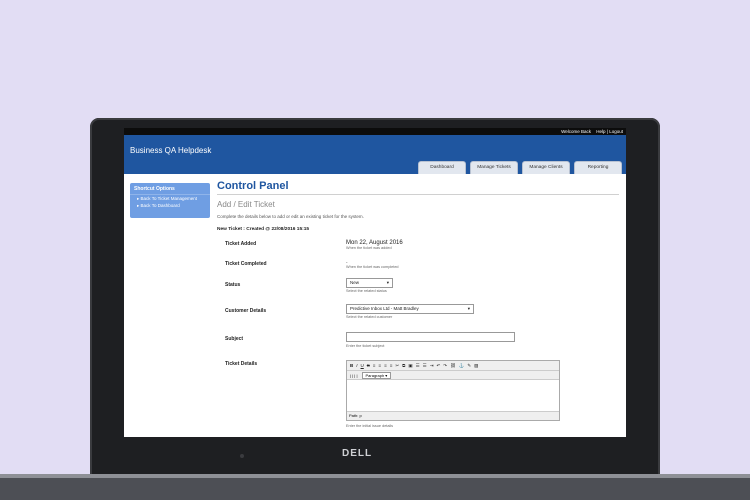  Describe the element at coordinates (362, 365) in the screenshot. I see `underline-button: U` at that location.